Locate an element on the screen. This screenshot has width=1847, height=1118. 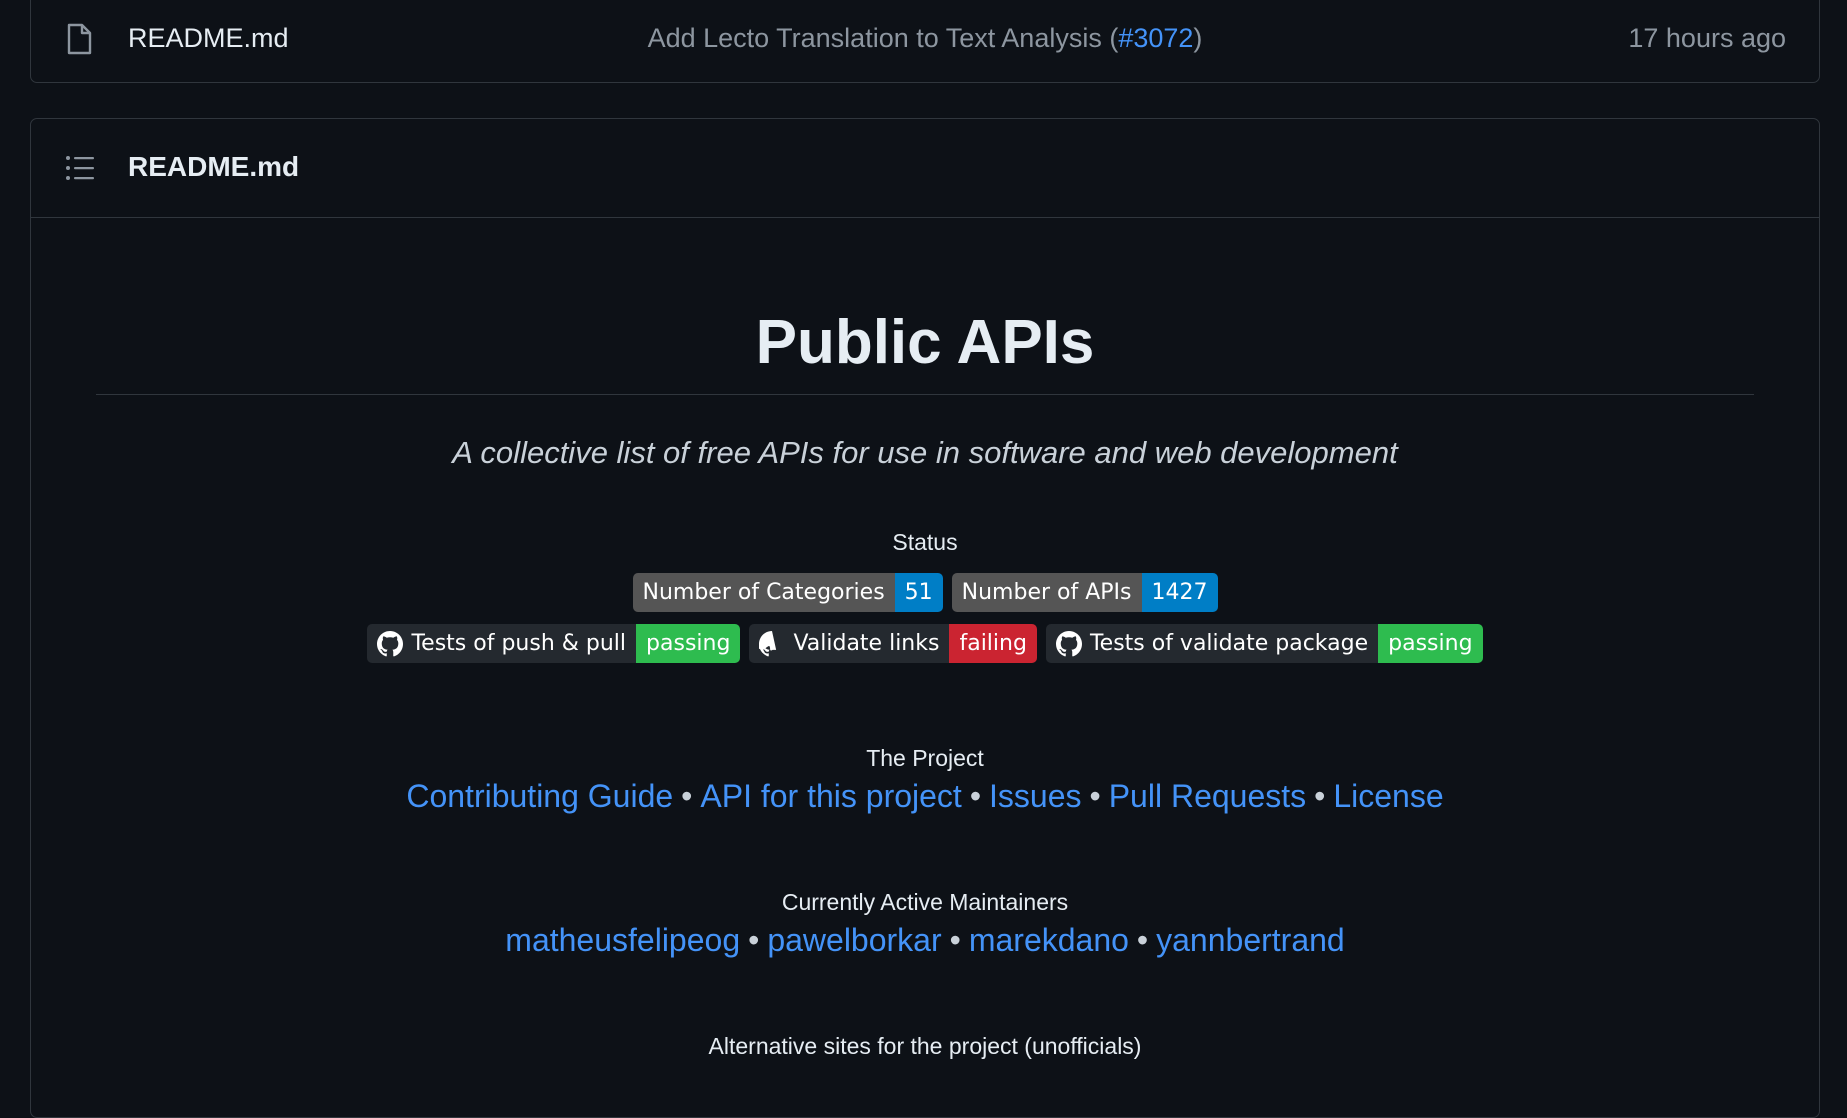
badge-validate-links: Validate links failing is located at coordinates (893, 643).